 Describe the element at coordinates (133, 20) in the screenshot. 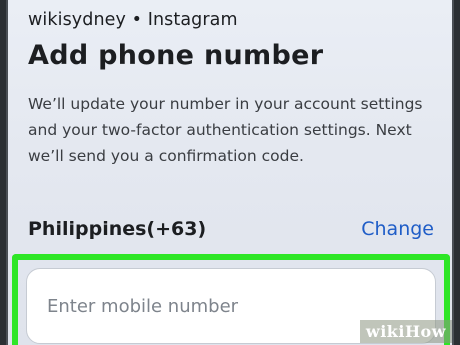

I see `account-line: wikisydney • Instagram` at that location.